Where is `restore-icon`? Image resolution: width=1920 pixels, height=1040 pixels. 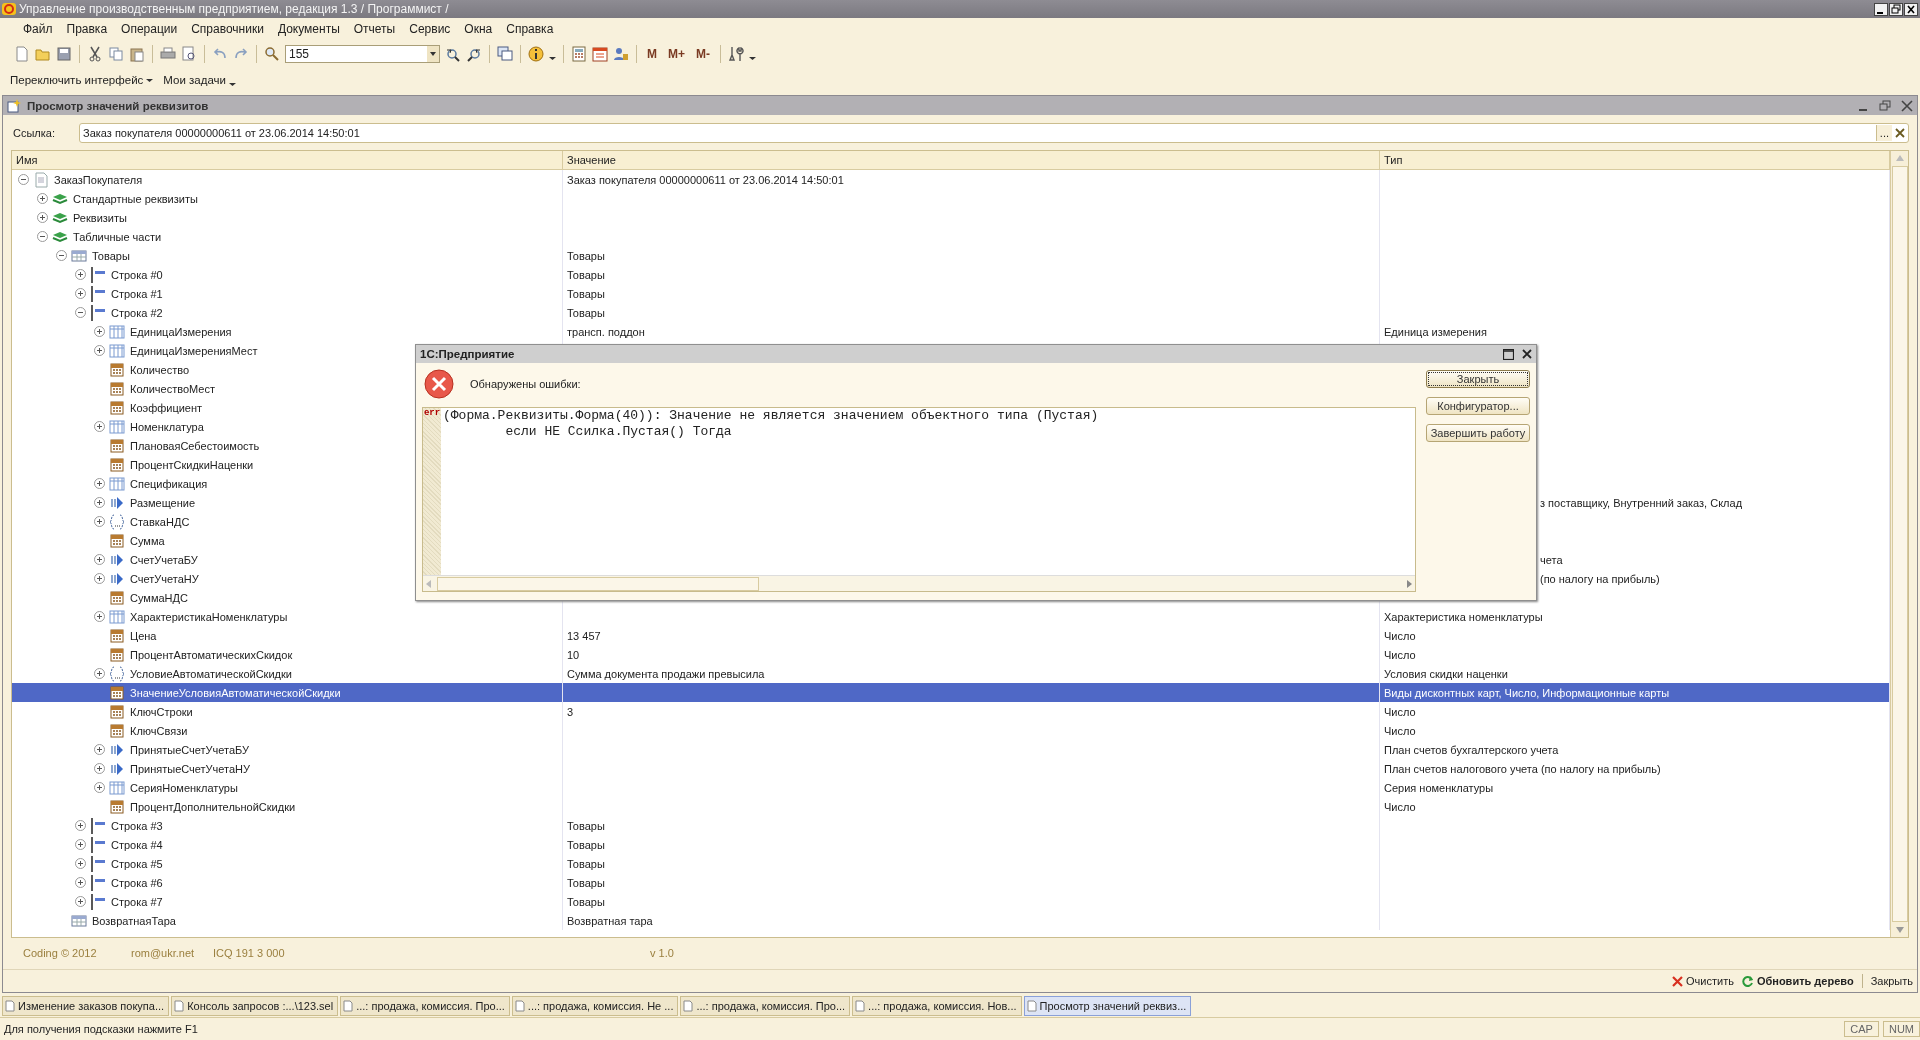 restore-icon is located at coordinates (1896, 9).